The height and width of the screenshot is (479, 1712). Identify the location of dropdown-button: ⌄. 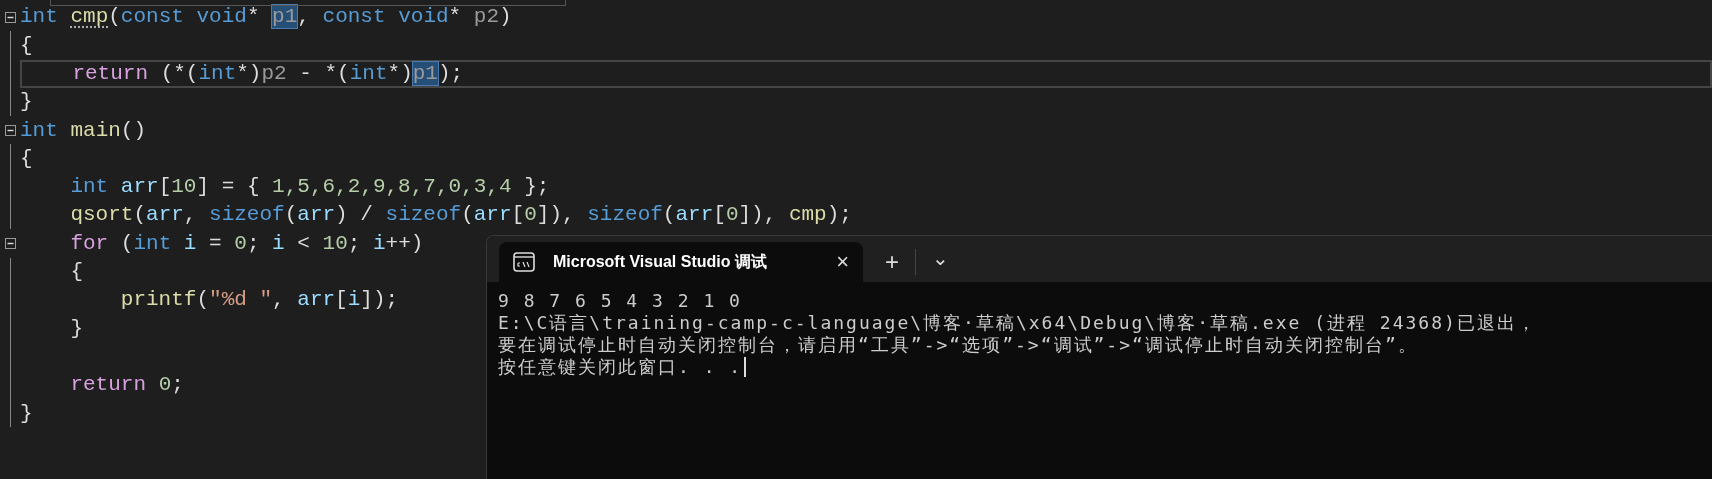
(940, 258).